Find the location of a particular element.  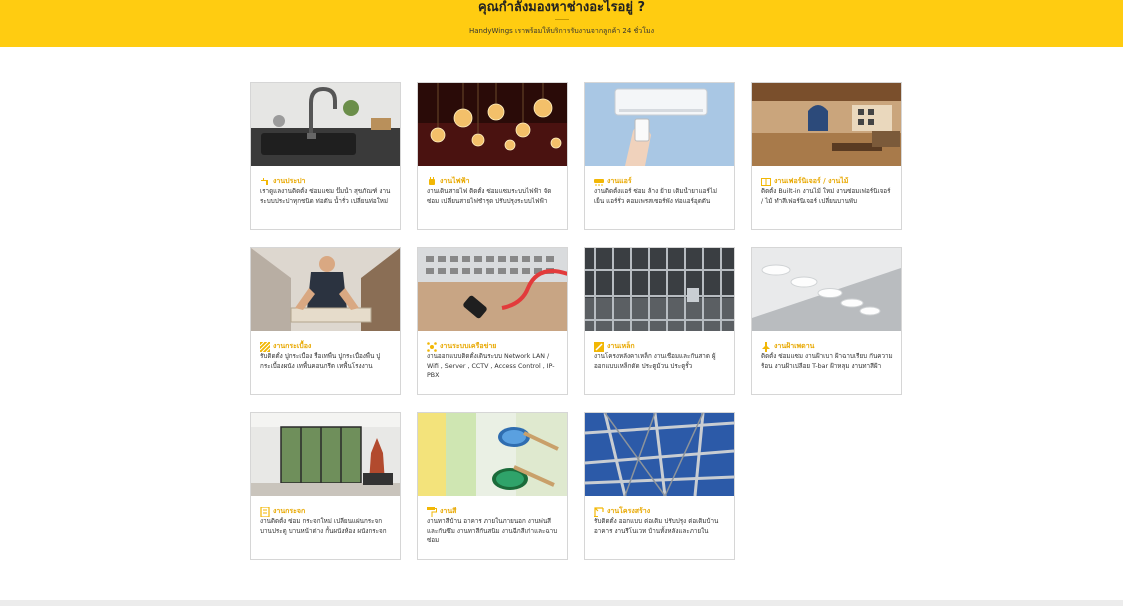

service-image-glass is located at coordinates (325, 454).